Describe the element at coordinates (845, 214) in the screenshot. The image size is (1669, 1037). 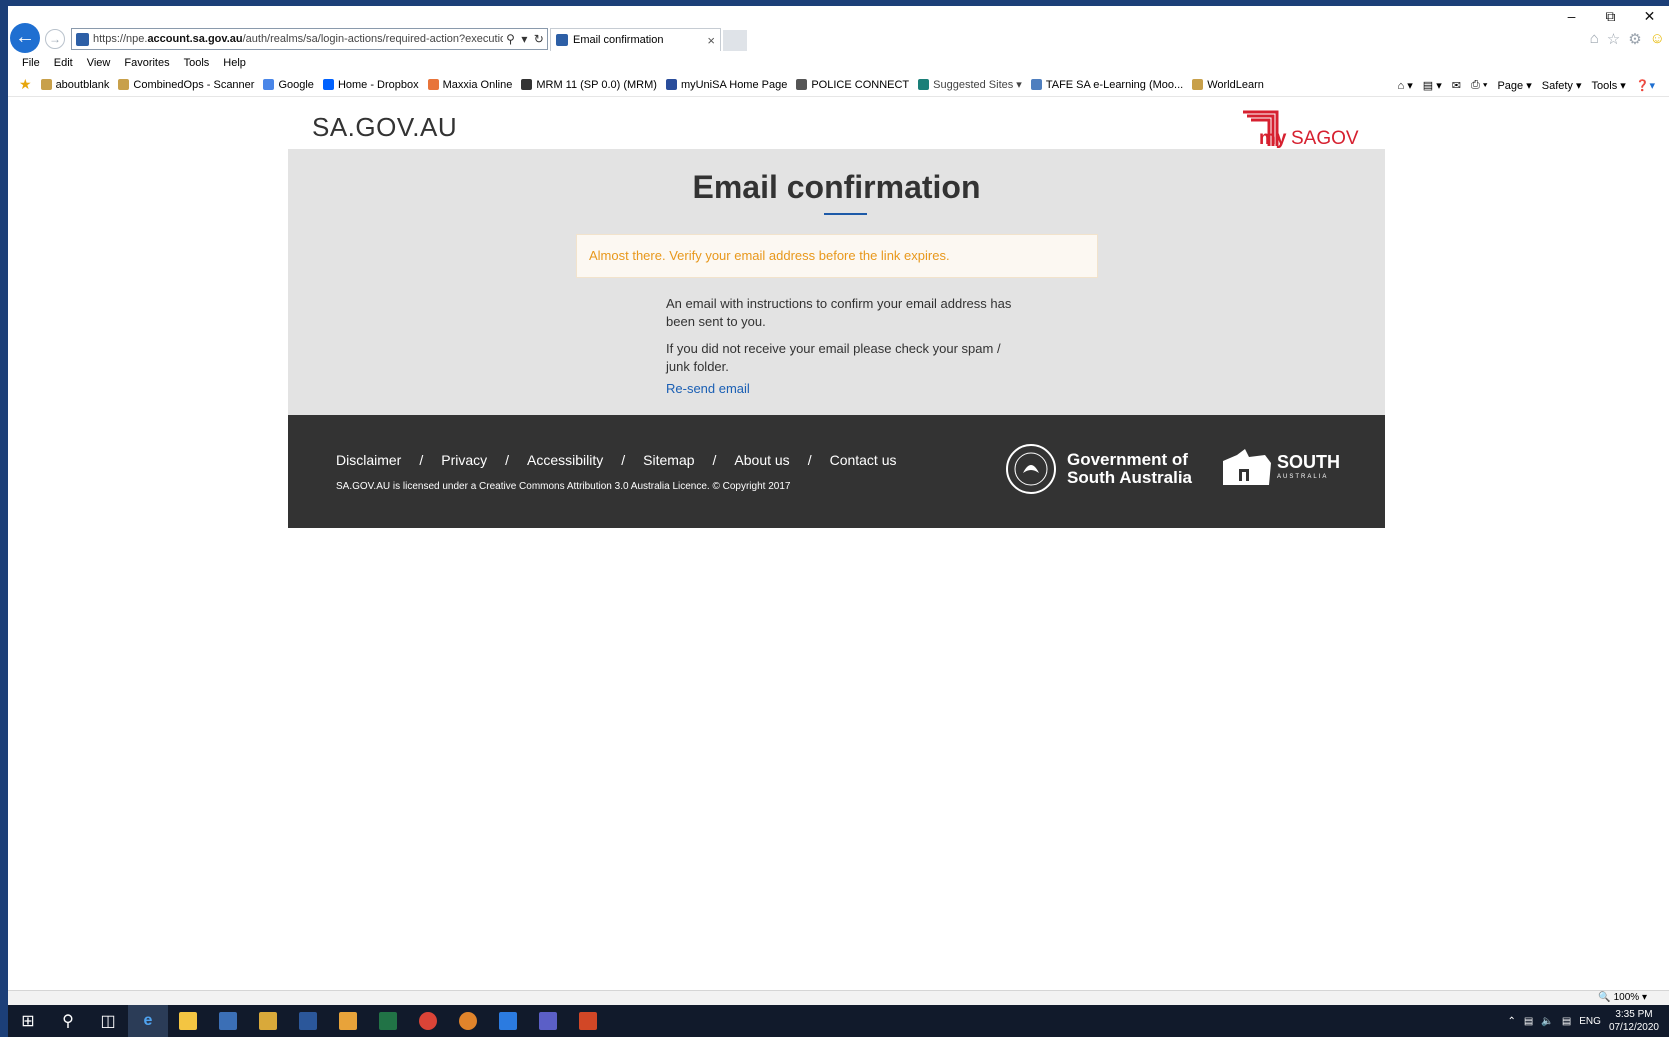
I see `title-underline` at that location.